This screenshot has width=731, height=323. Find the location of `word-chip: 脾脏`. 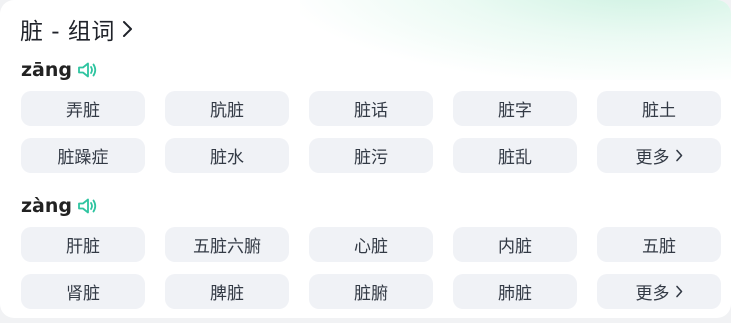

word-chip: 脾脏 is located at coordinates (227, 291).